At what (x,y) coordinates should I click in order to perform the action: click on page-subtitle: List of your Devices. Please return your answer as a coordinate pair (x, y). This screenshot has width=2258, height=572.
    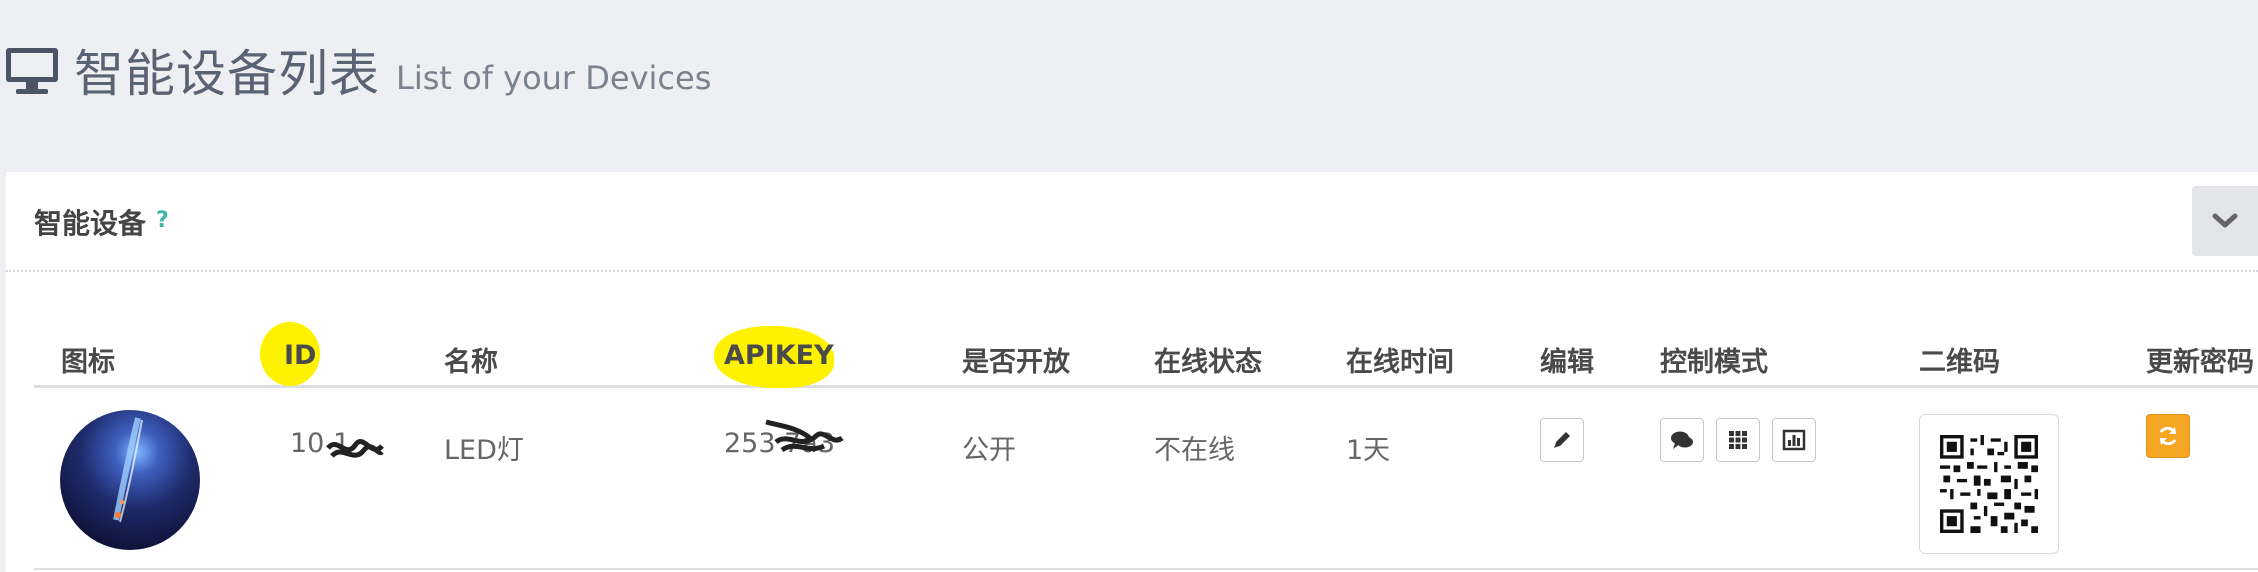
    Looking at the image, I should click on (554, 78).